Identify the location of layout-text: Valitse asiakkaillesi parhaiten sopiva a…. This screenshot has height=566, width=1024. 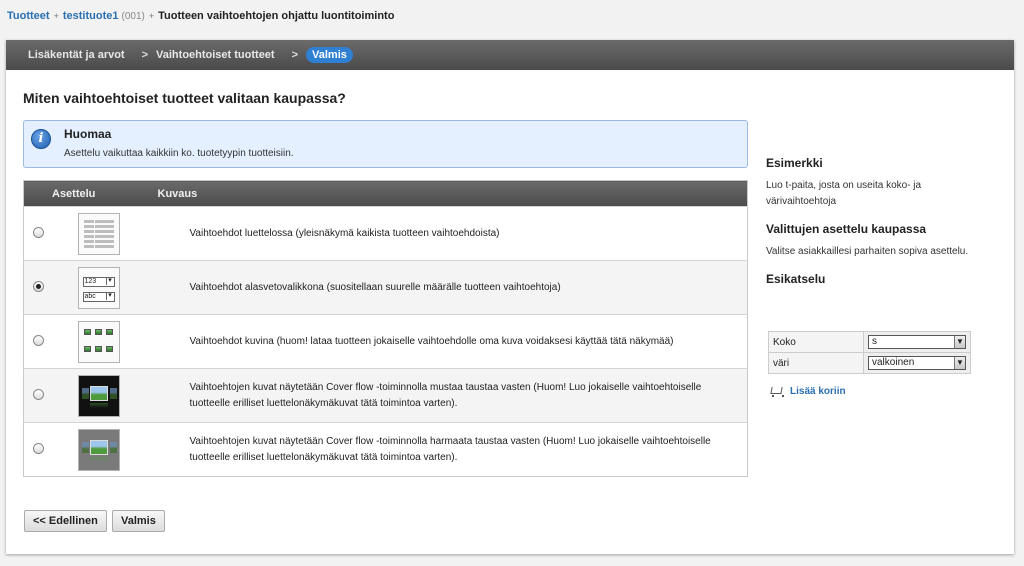
(867, 251).